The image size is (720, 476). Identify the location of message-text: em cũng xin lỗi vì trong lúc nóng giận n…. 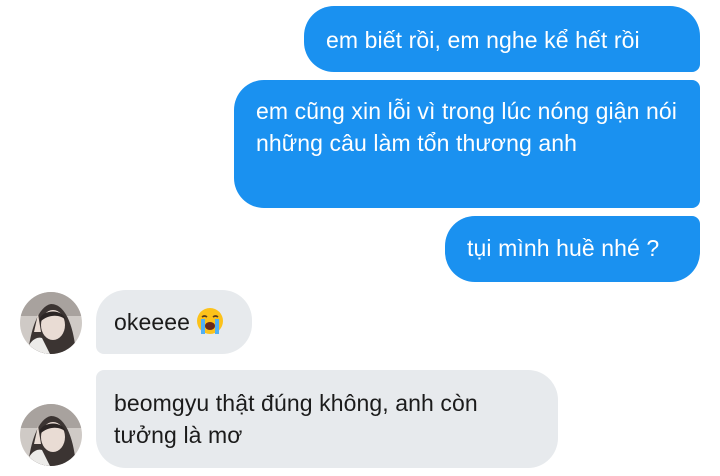
(467, 127).